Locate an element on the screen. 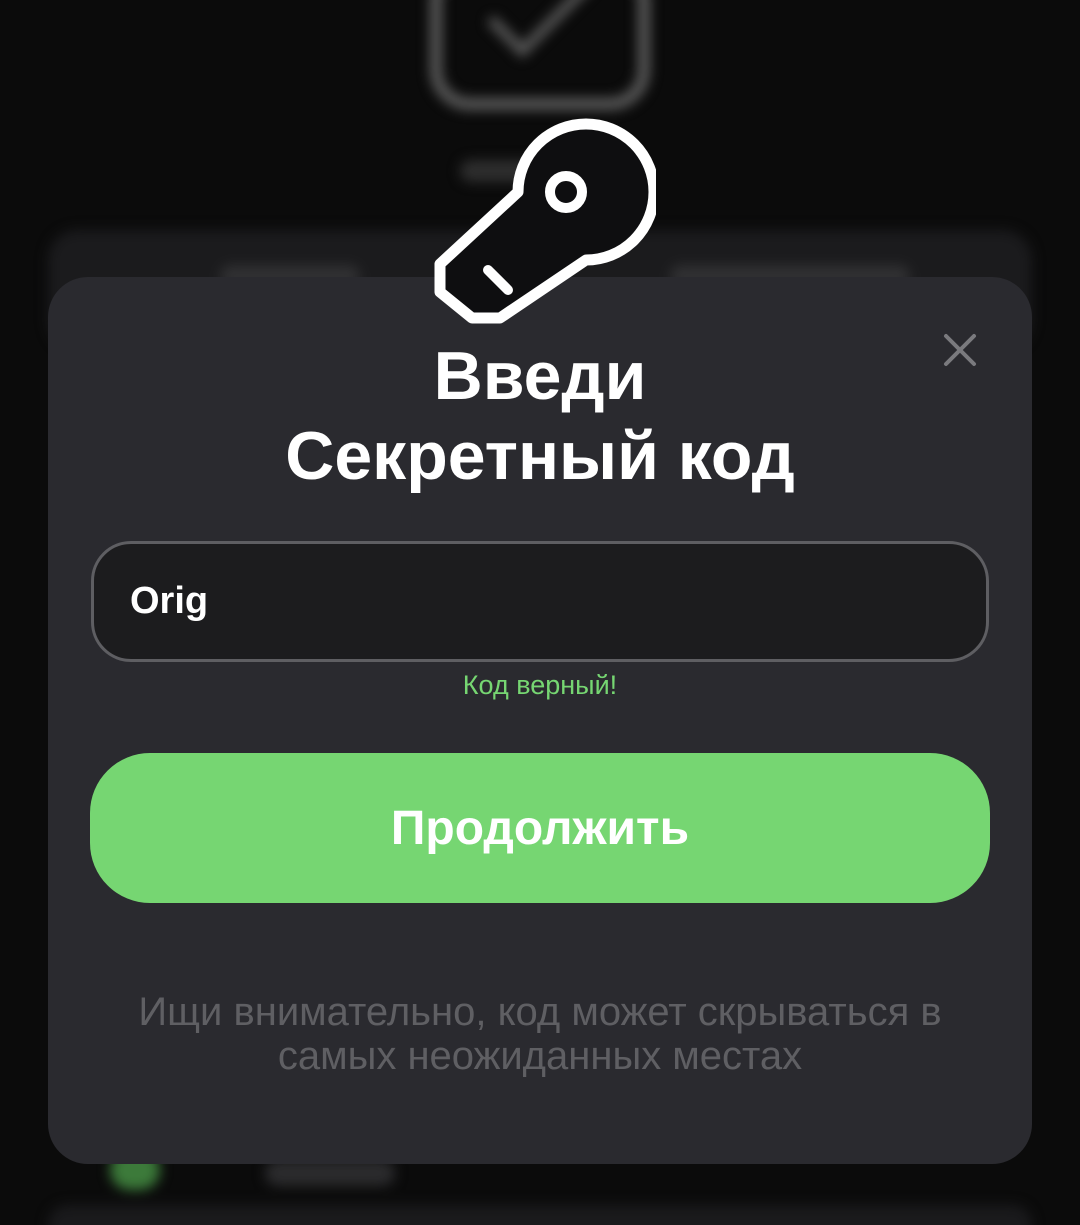 The height and width of the screenshot is (1225, 1080). title-line-1: Введи is located at coordinates (540, 376).